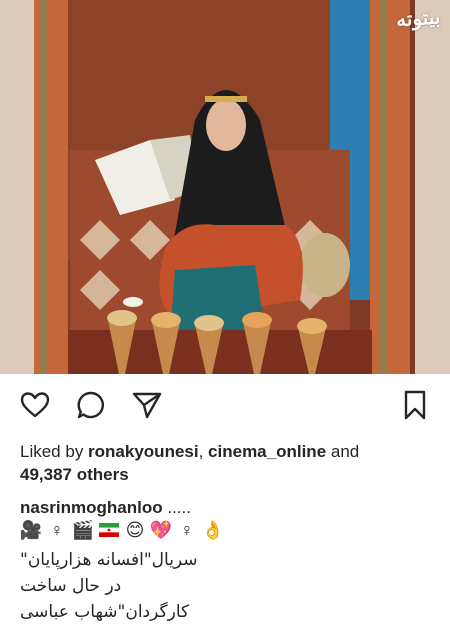 The width and height of the screenshot is (450, 629). I want to click on iran-flag-emoji, so click(109, 530).